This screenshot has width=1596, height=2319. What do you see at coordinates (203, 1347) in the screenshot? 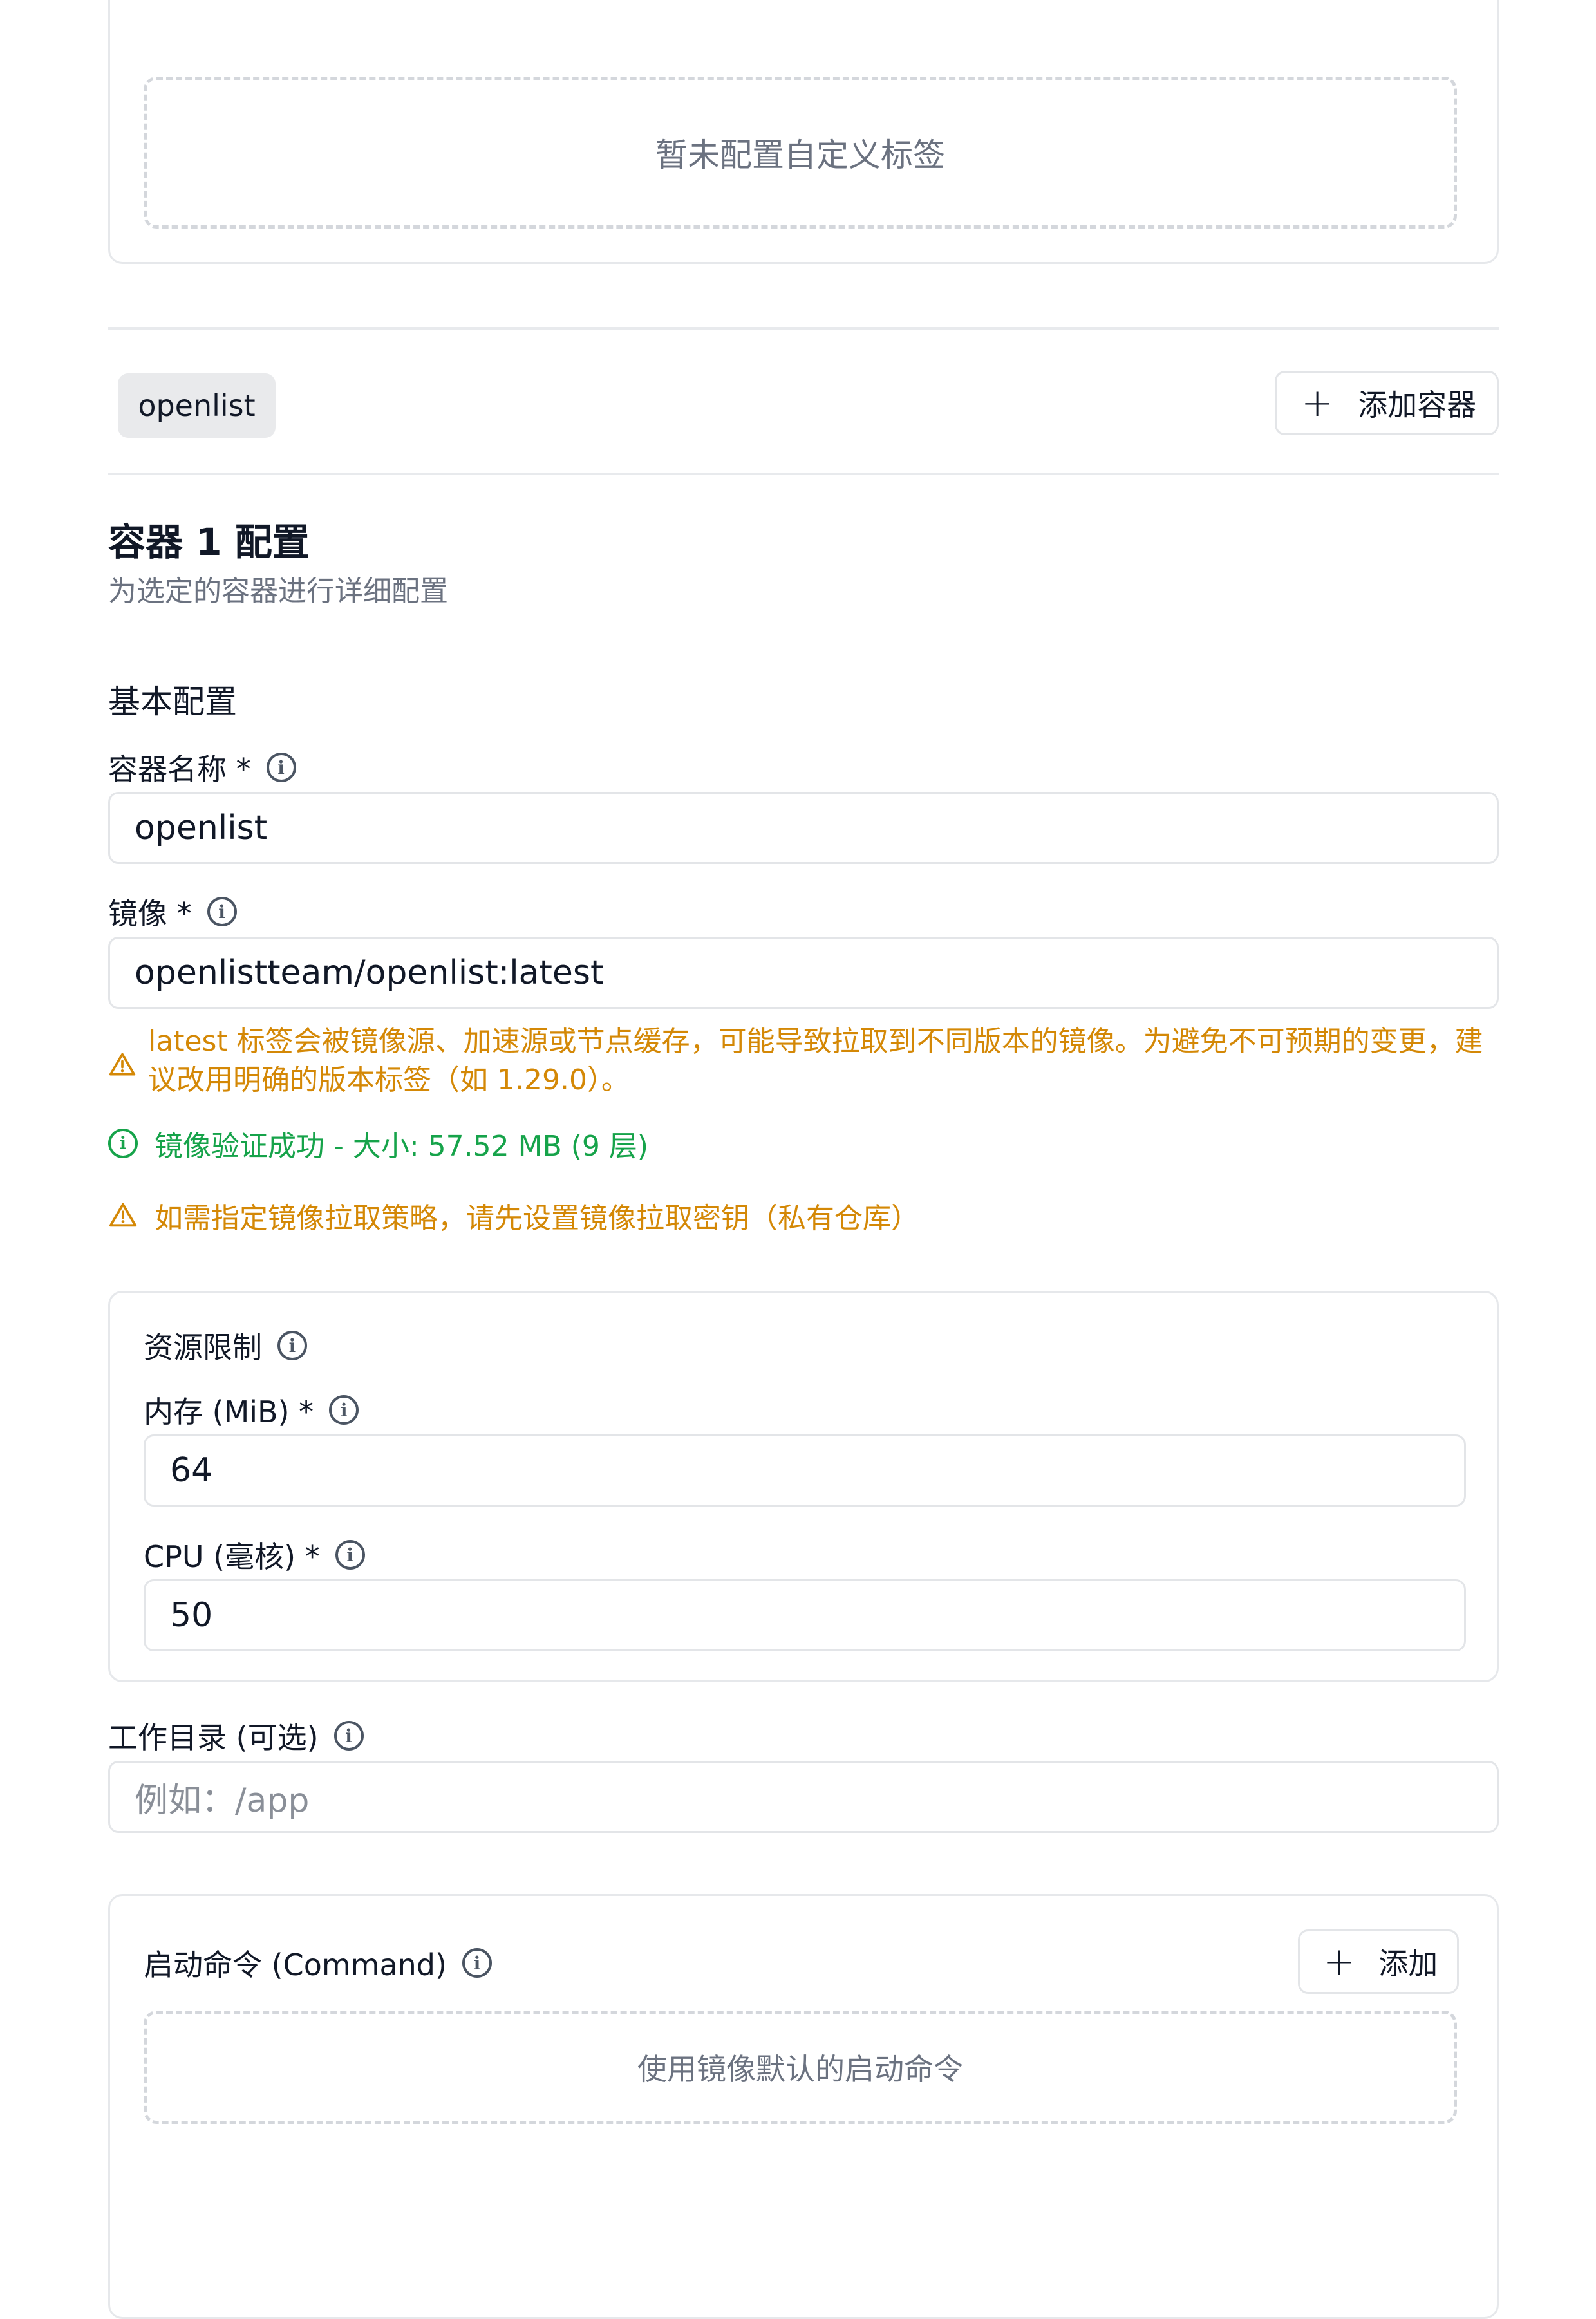
I see `resource-limits-heading-text: 资源限制` at bounding box center [203, 1347].